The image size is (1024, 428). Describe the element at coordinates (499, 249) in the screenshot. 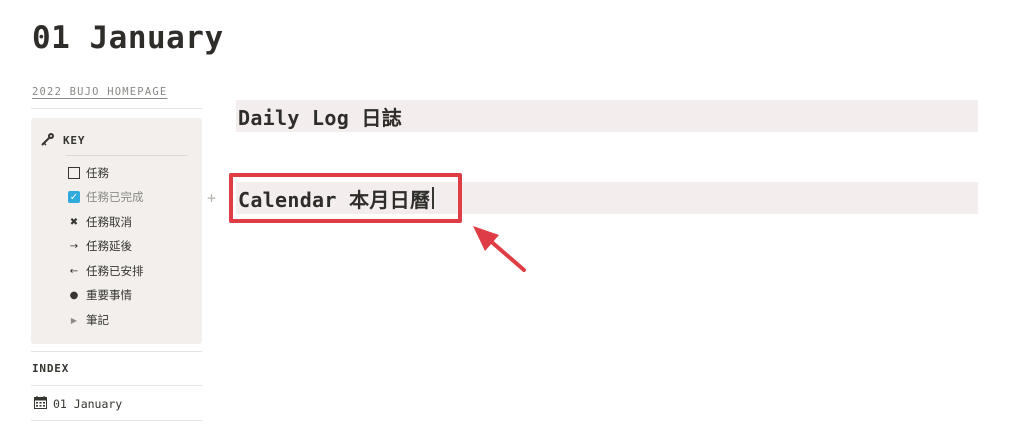

I see `annotation-arrow-icon` at that location.